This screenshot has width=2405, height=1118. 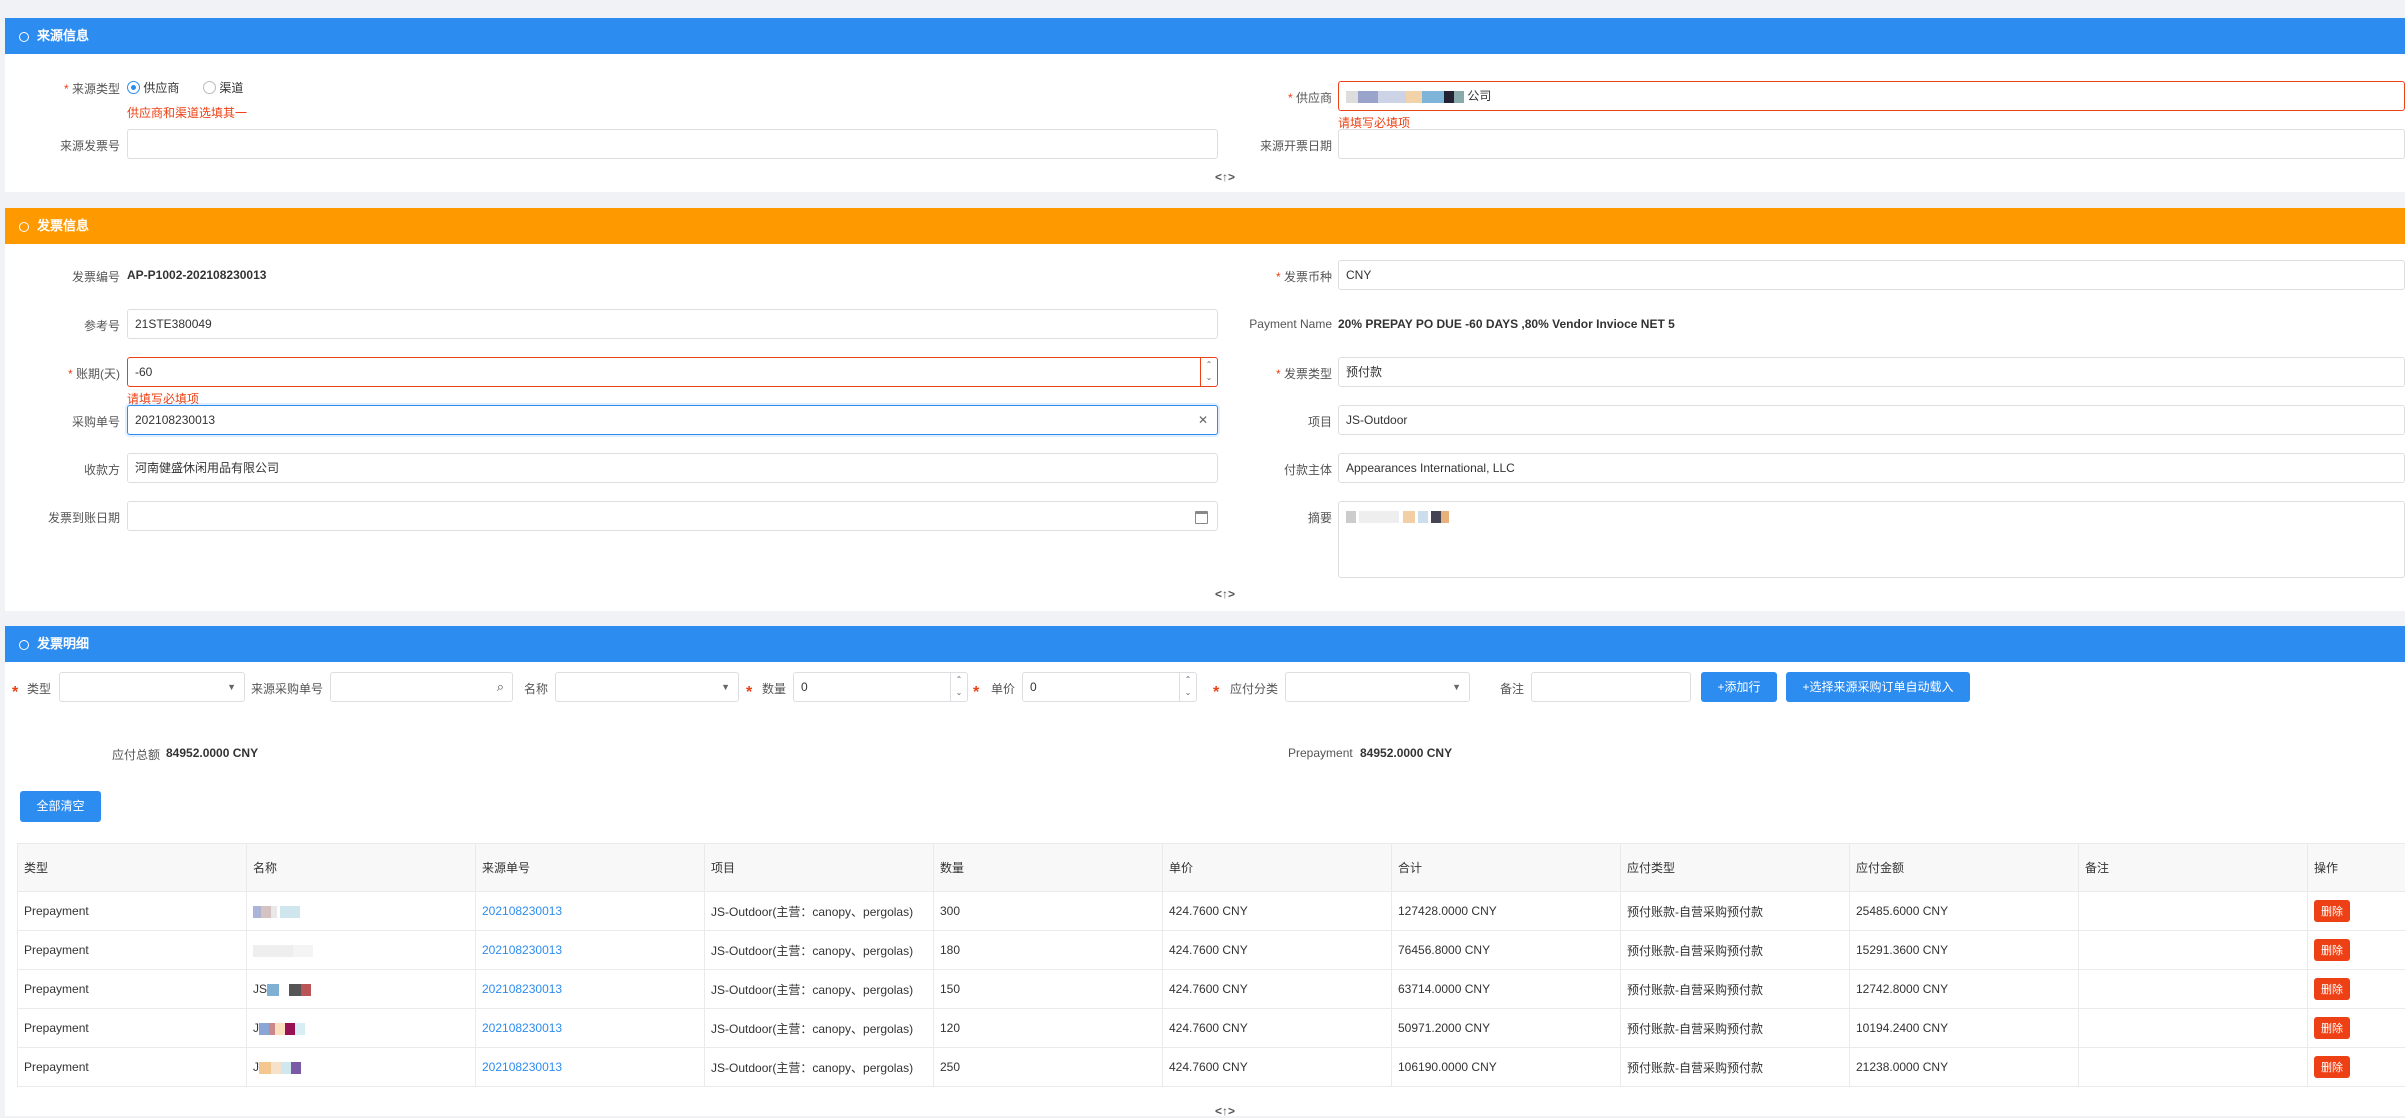 What do you see at coordinates (672, 516) in the screenshot?
I see `arrival-date-input` at bounding box center [672, 516].